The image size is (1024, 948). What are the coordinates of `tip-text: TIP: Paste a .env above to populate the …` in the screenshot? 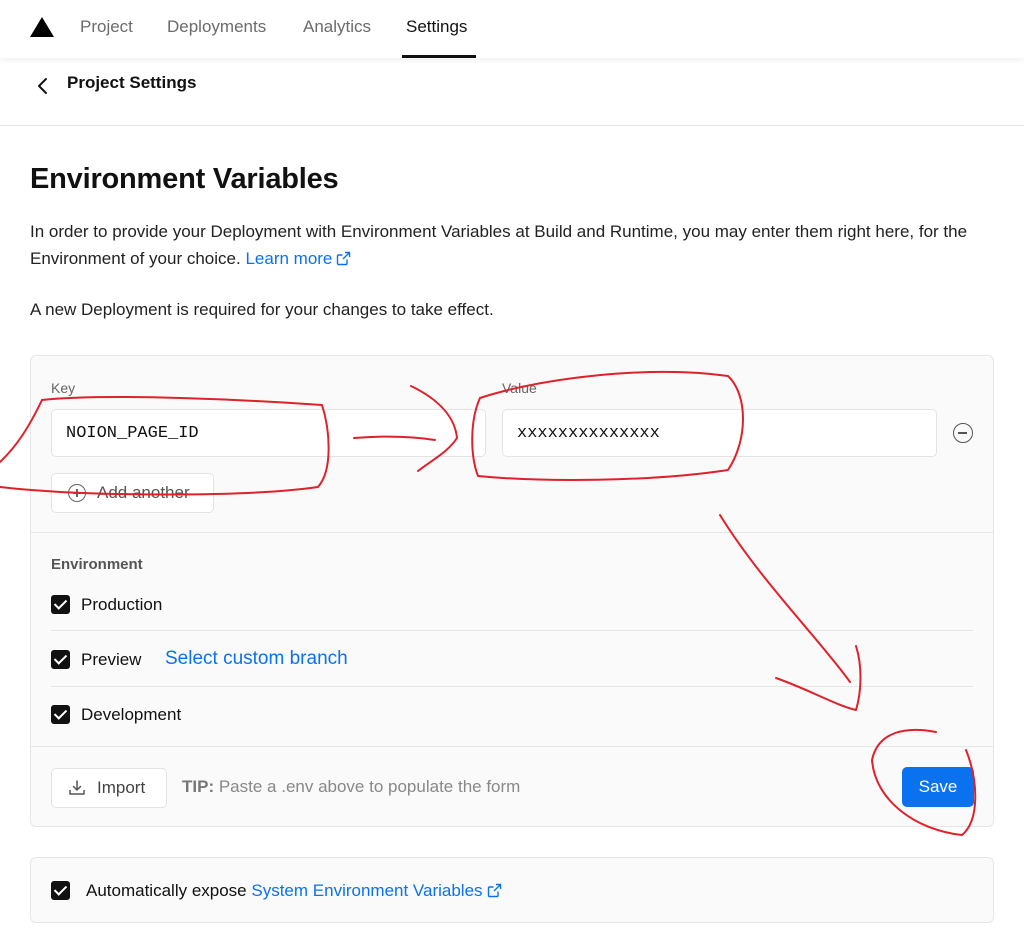 It's located at (351, 786).